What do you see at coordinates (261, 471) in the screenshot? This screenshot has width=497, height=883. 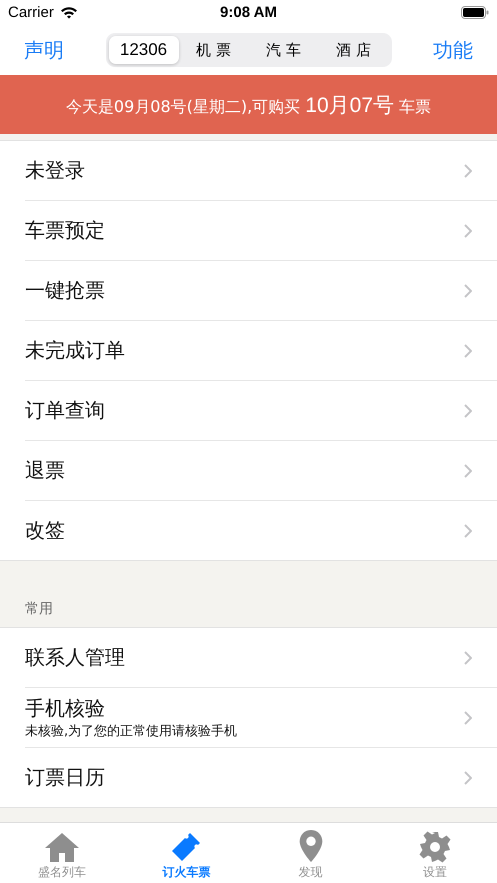 I see `list-row: 退票` at bounding box center [261, 471].